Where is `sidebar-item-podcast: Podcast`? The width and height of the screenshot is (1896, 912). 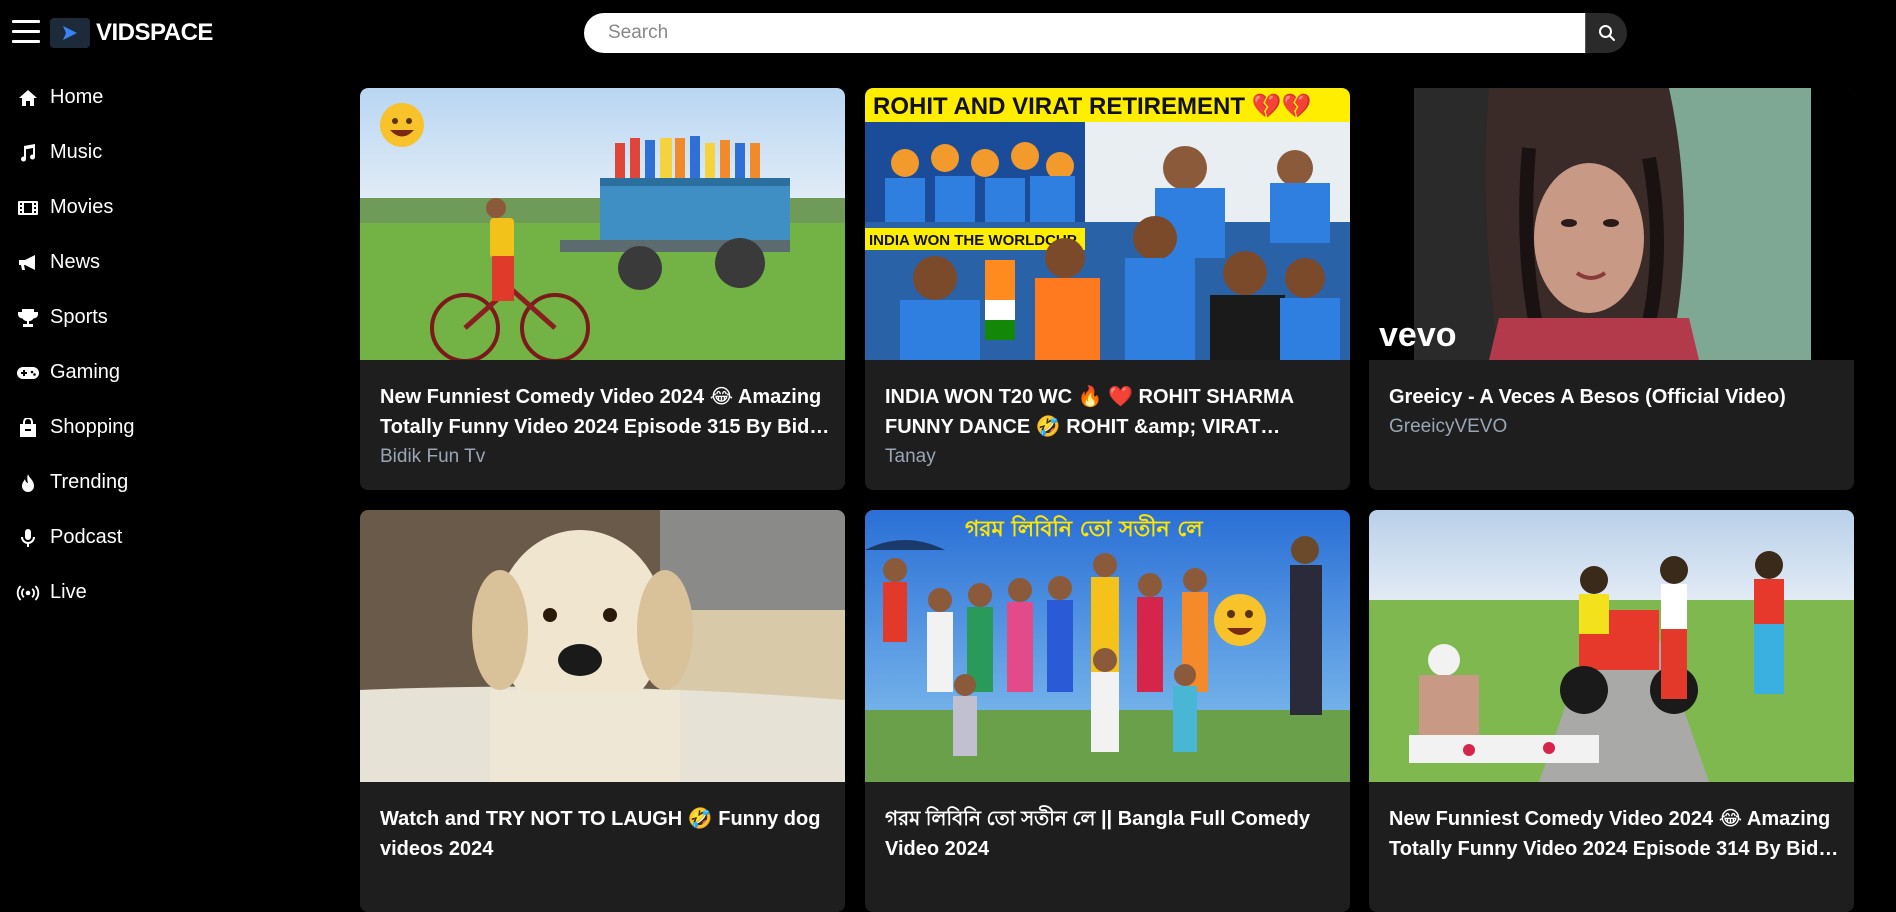
sidebar-item-podcast: Podcast is located at coordinates (170, 537).